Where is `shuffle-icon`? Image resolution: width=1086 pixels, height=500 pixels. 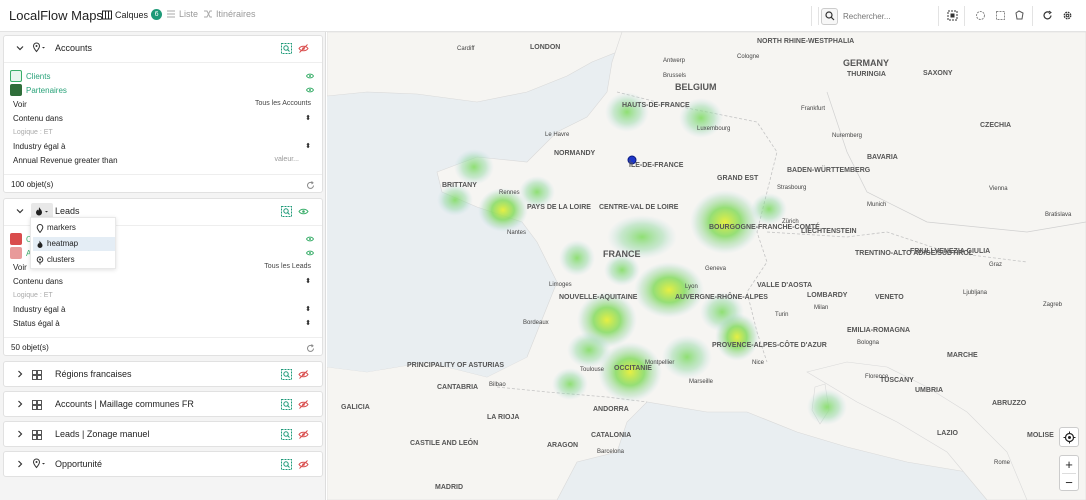
shuffle-icon is located at coordinates (208, 14).